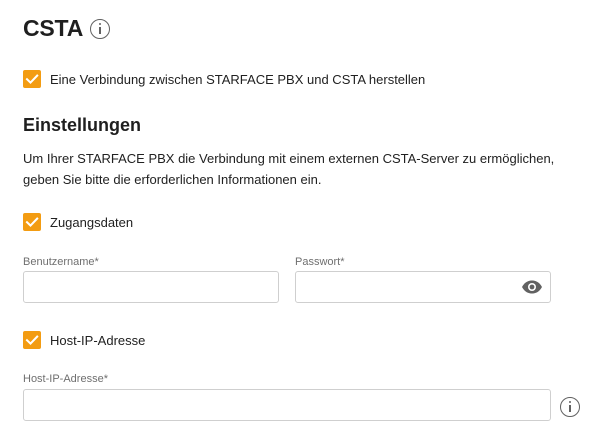  Describe the element at coordinates (532, 287) in the screenshot. I see `eye-icon` at that location.